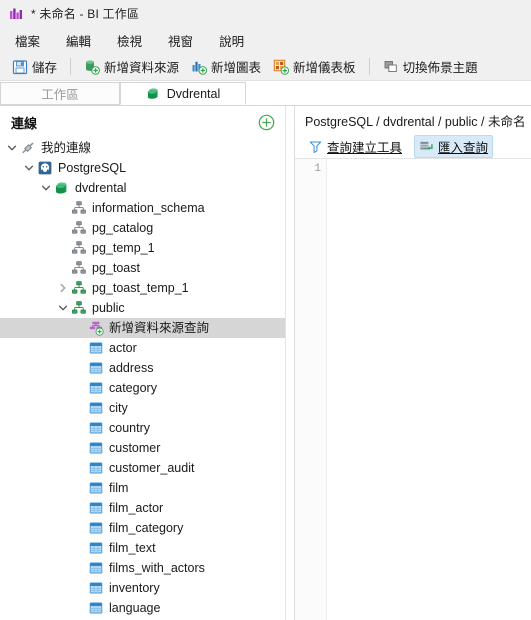  Describe the element at coordinates (135, 608) in the screenshot. I see `tree-item-label: language` at that location.